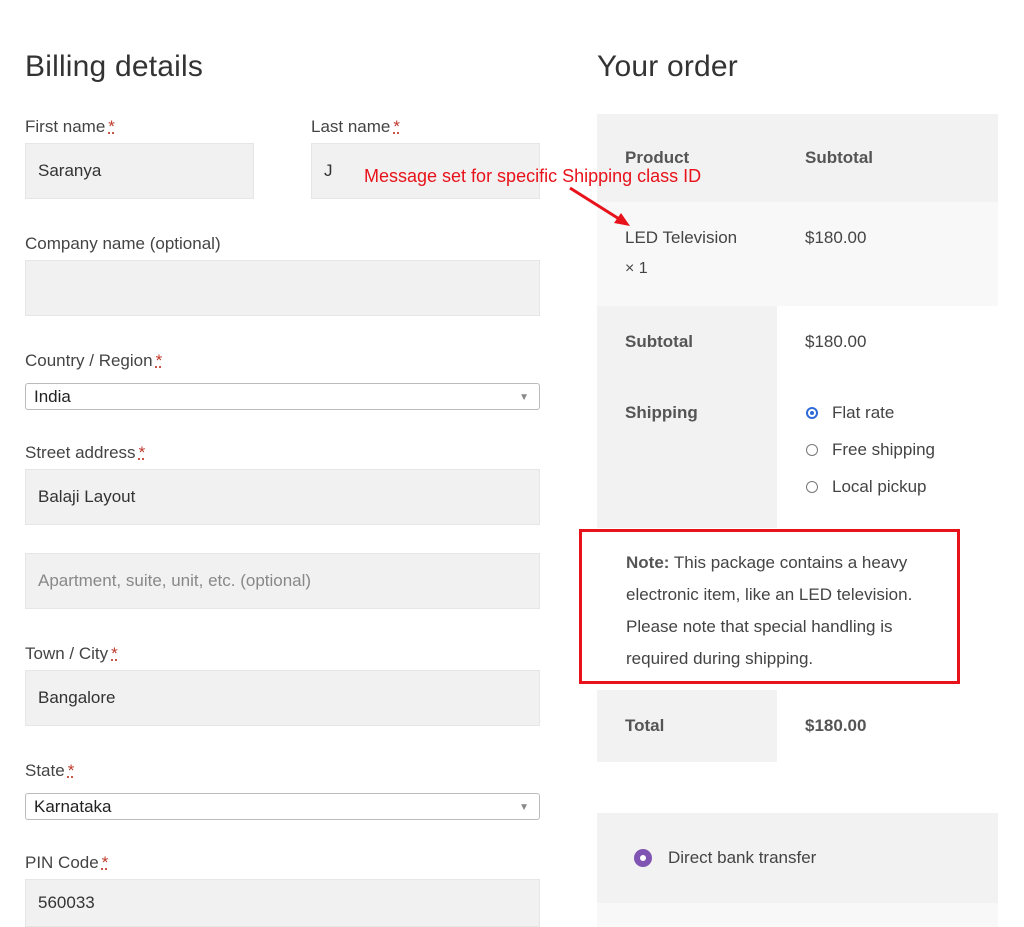 The image size is (1024, 927). Describe the element at coordinates (759, 626) in the screenshot. I see `shipping-note-line: Please note that special handling is` at that location.